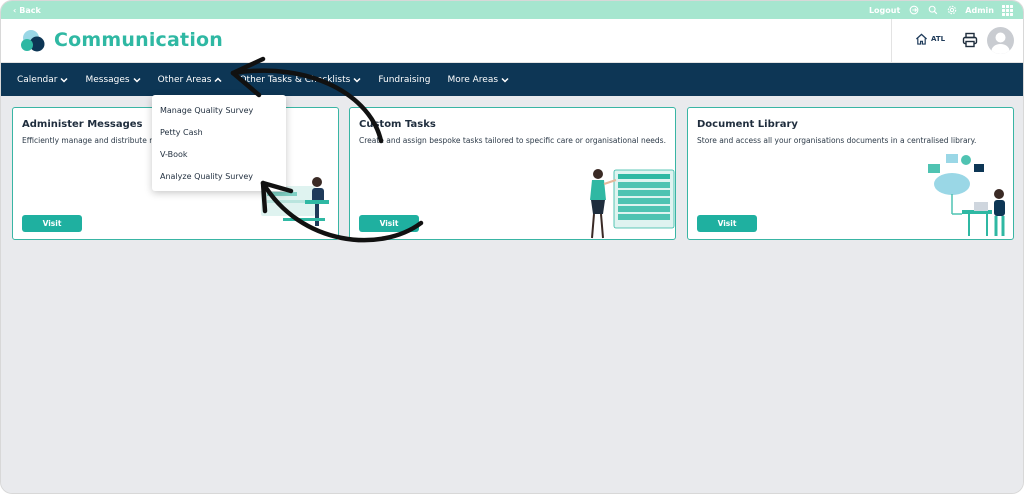 This screenshot has height=494, width=1024. Describe the element at coordinates (219, 133) in the screenshot. I see `menu-item-petty-cash: Petty Cash` at that location.